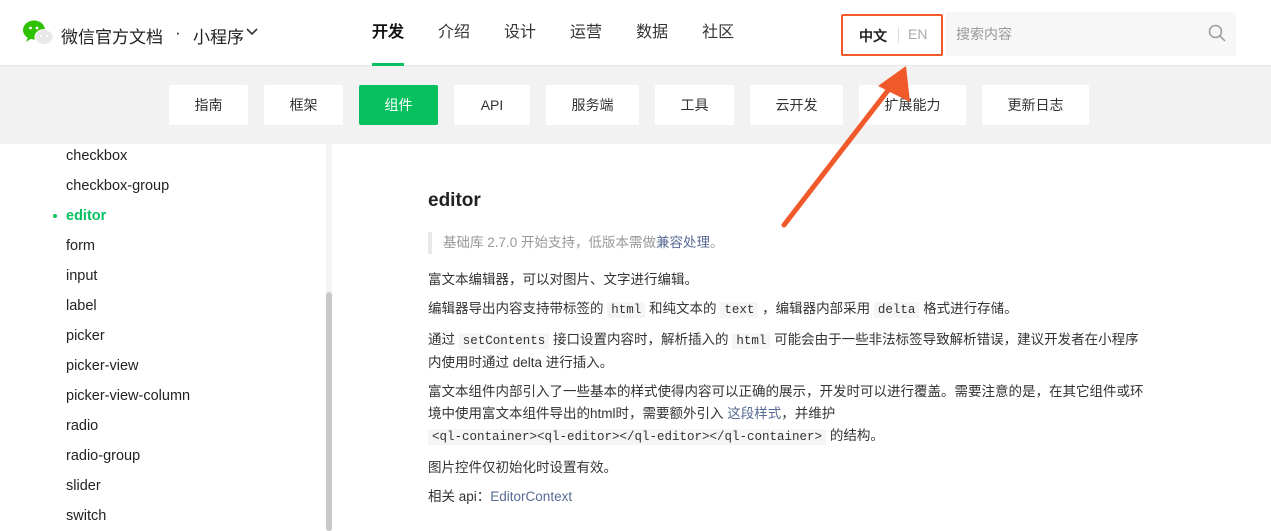 The width and height of the screenshot is (1271, 531). What do you see at coordinates (117, 186) in the screenshot?
I see `sidebar-item-checkbox-group: checkbox-group` at bounding box center [117, 186].